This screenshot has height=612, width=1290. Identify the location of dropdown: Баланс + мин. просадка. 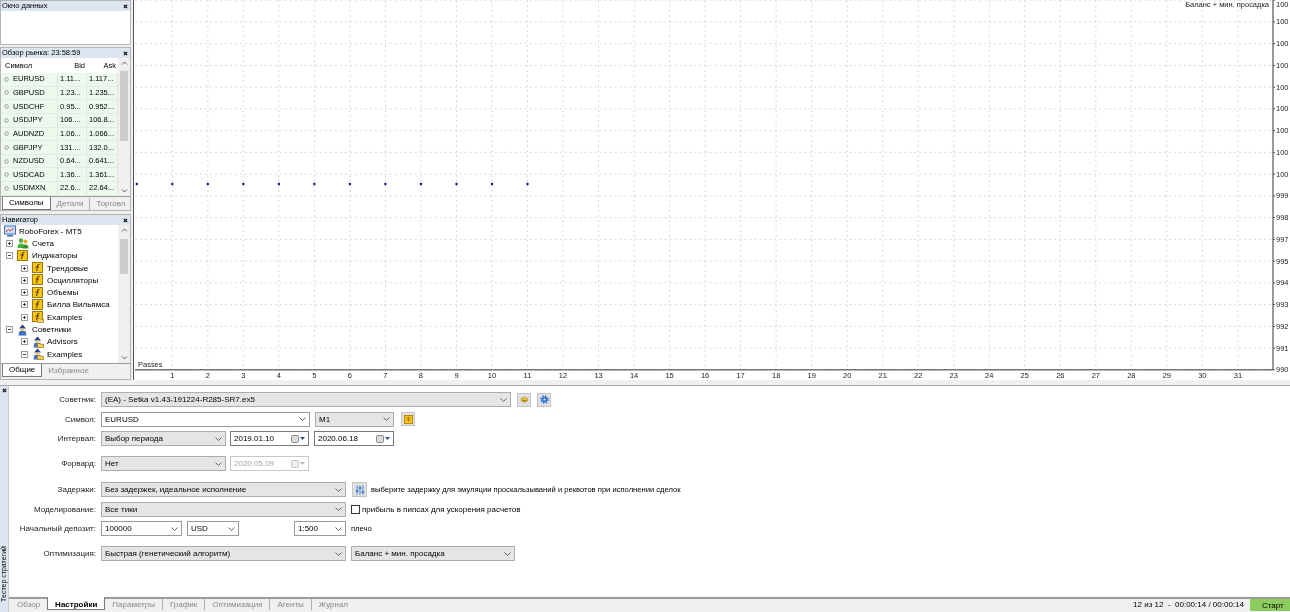
(433, 553).